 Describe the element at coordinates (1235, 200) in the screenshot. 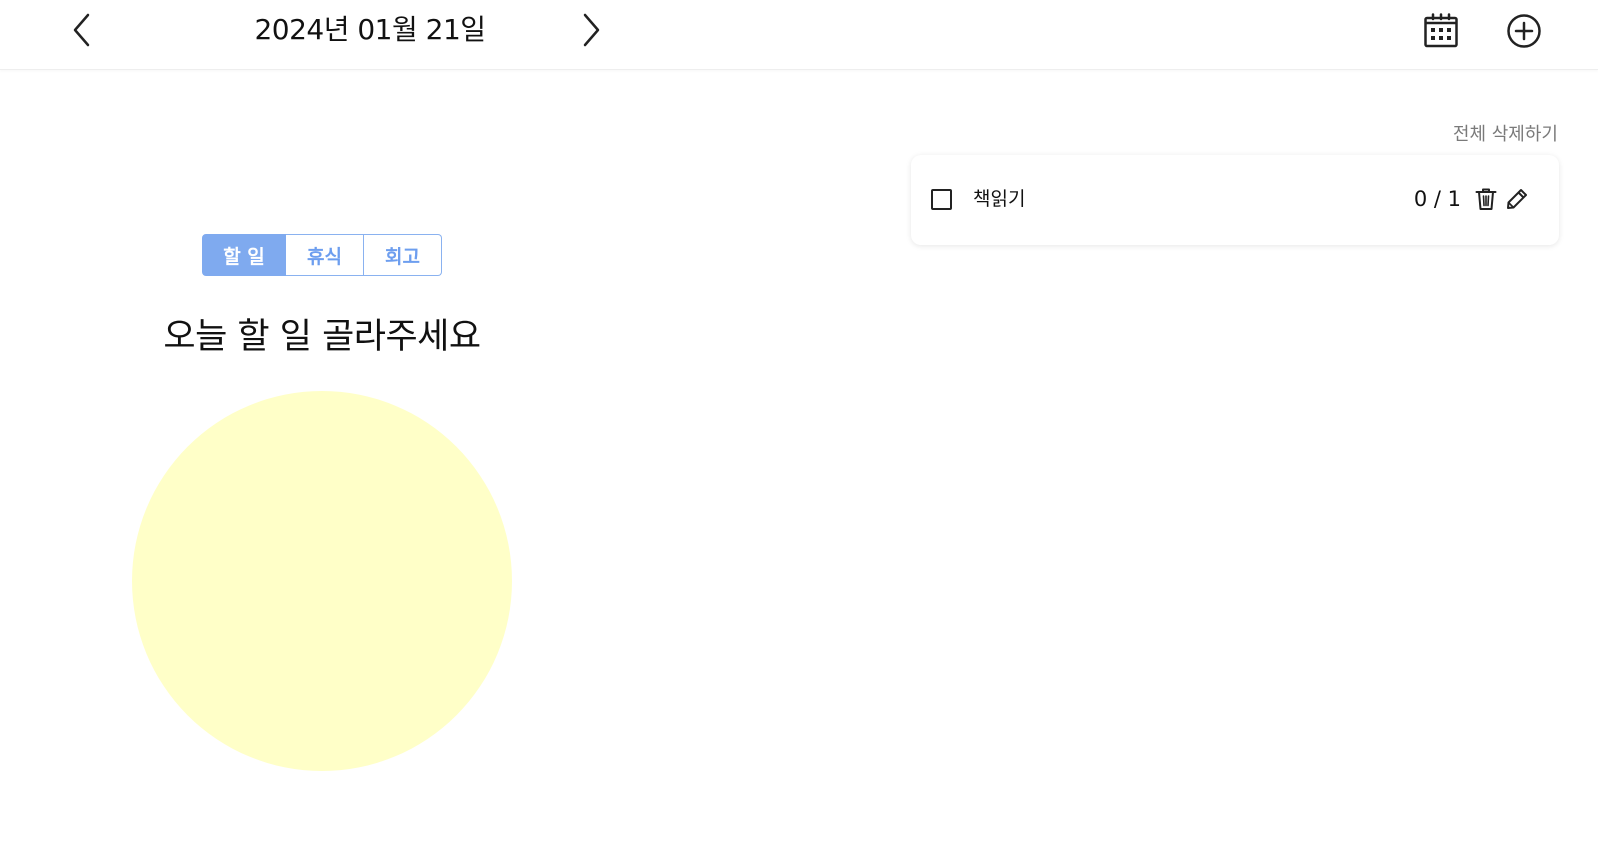

I see `task-item: 책읽기 0 / 1` at that location.